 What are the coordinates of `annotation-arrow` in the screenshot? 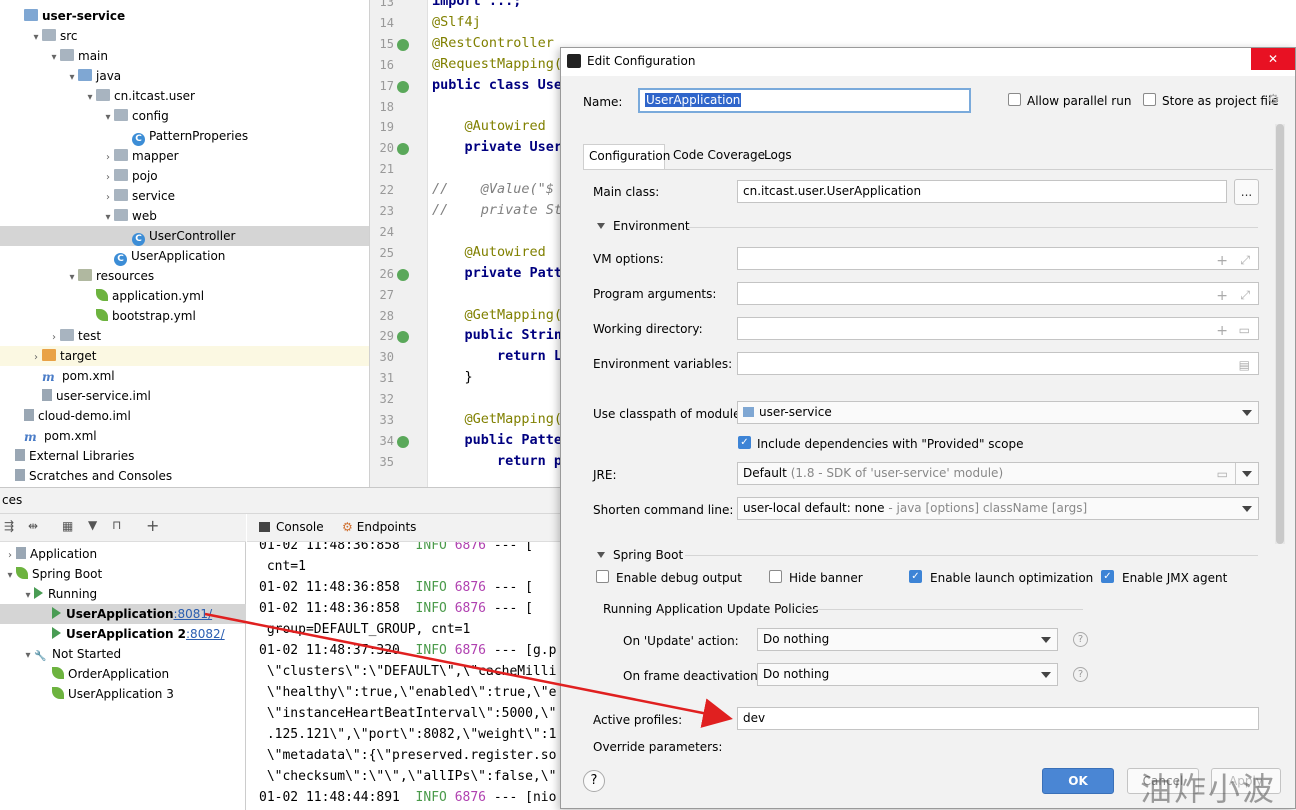 It's located at (468, 670).